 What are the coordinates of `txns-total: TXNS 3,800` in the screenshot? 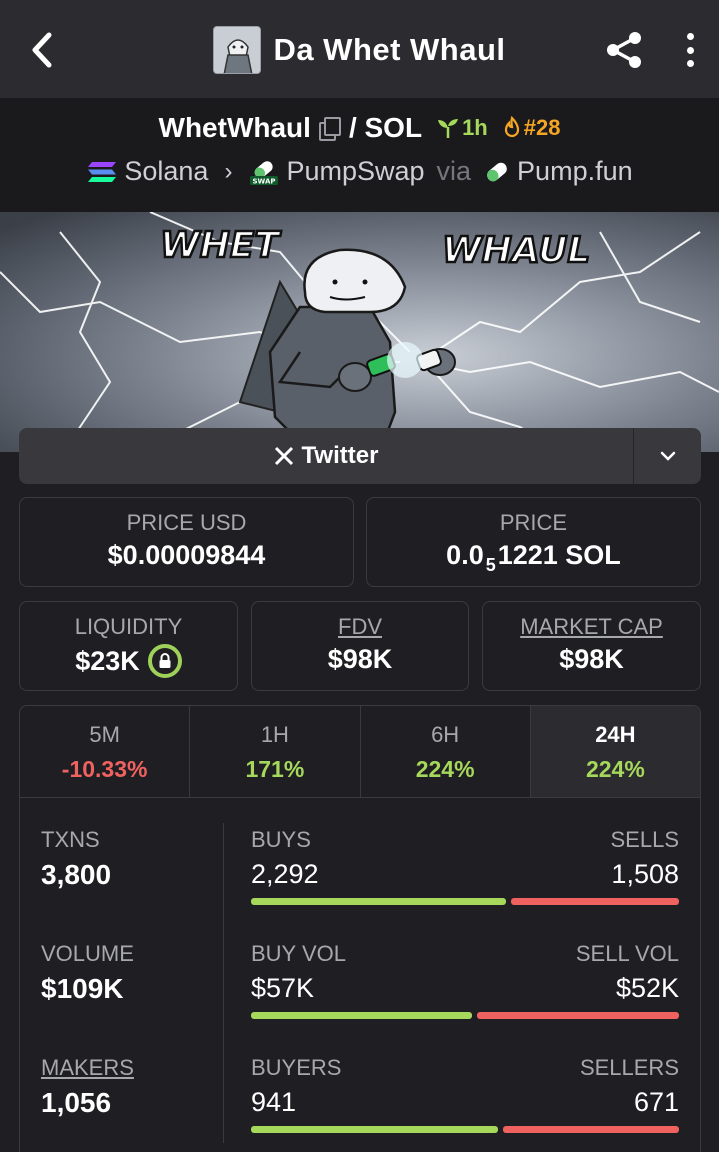 It's located at (76, 859).